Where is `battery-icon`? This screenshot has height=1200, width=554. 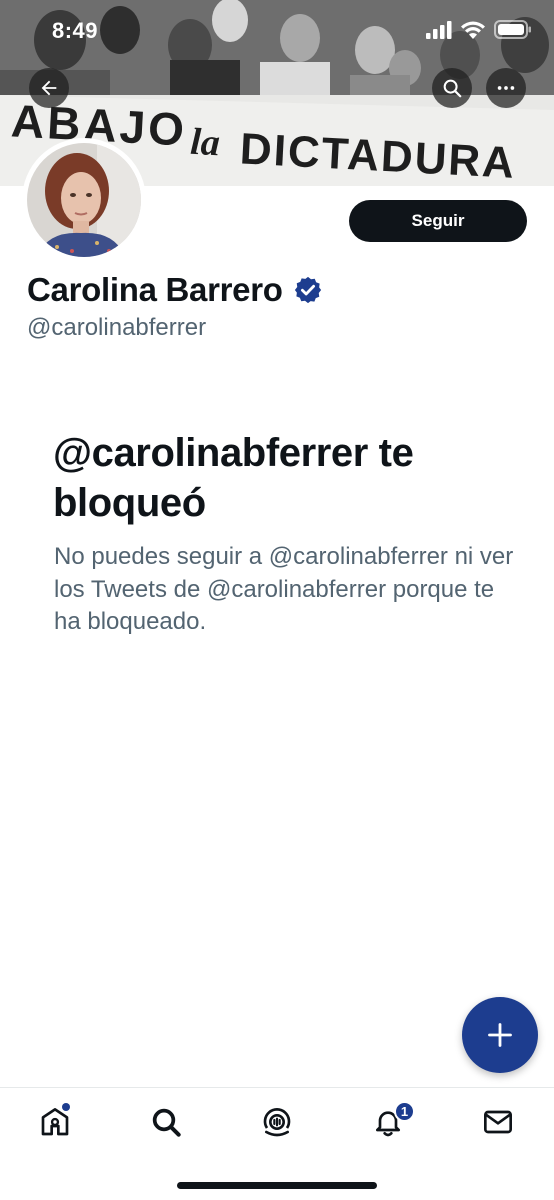
battery-icon is located at coordinates (512, 29).